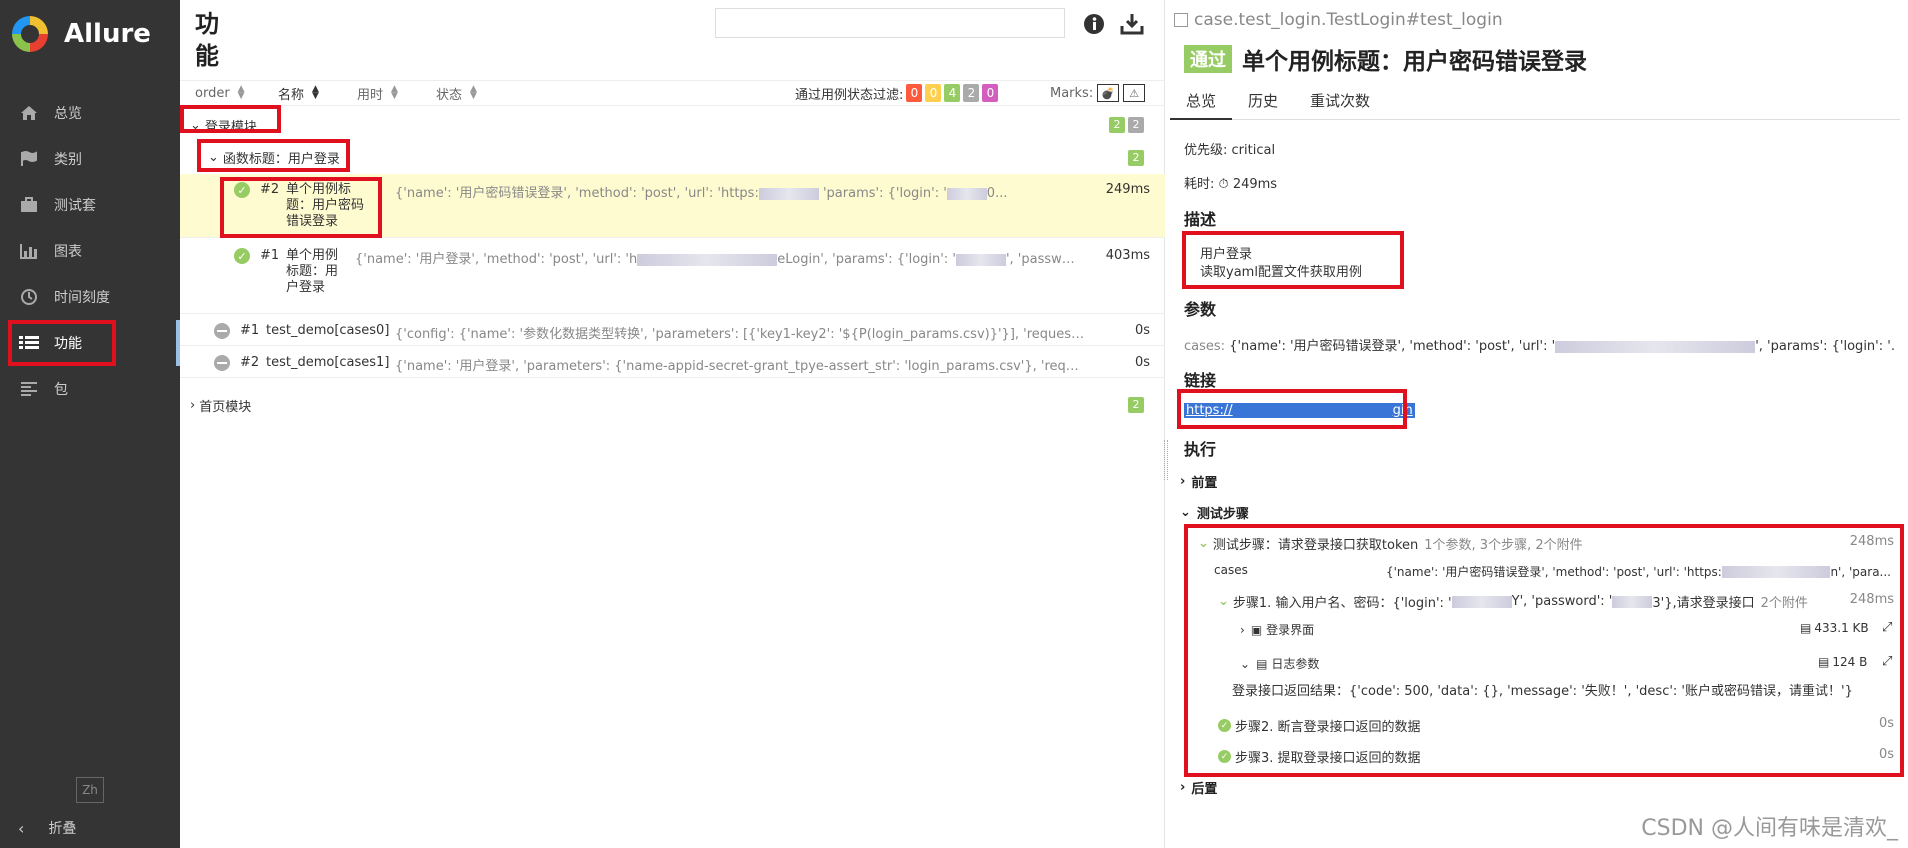  What do you see at coordinates (1181, 20) in the screenshot?
I see `copy-icon` at bounding box center [1181, 20].